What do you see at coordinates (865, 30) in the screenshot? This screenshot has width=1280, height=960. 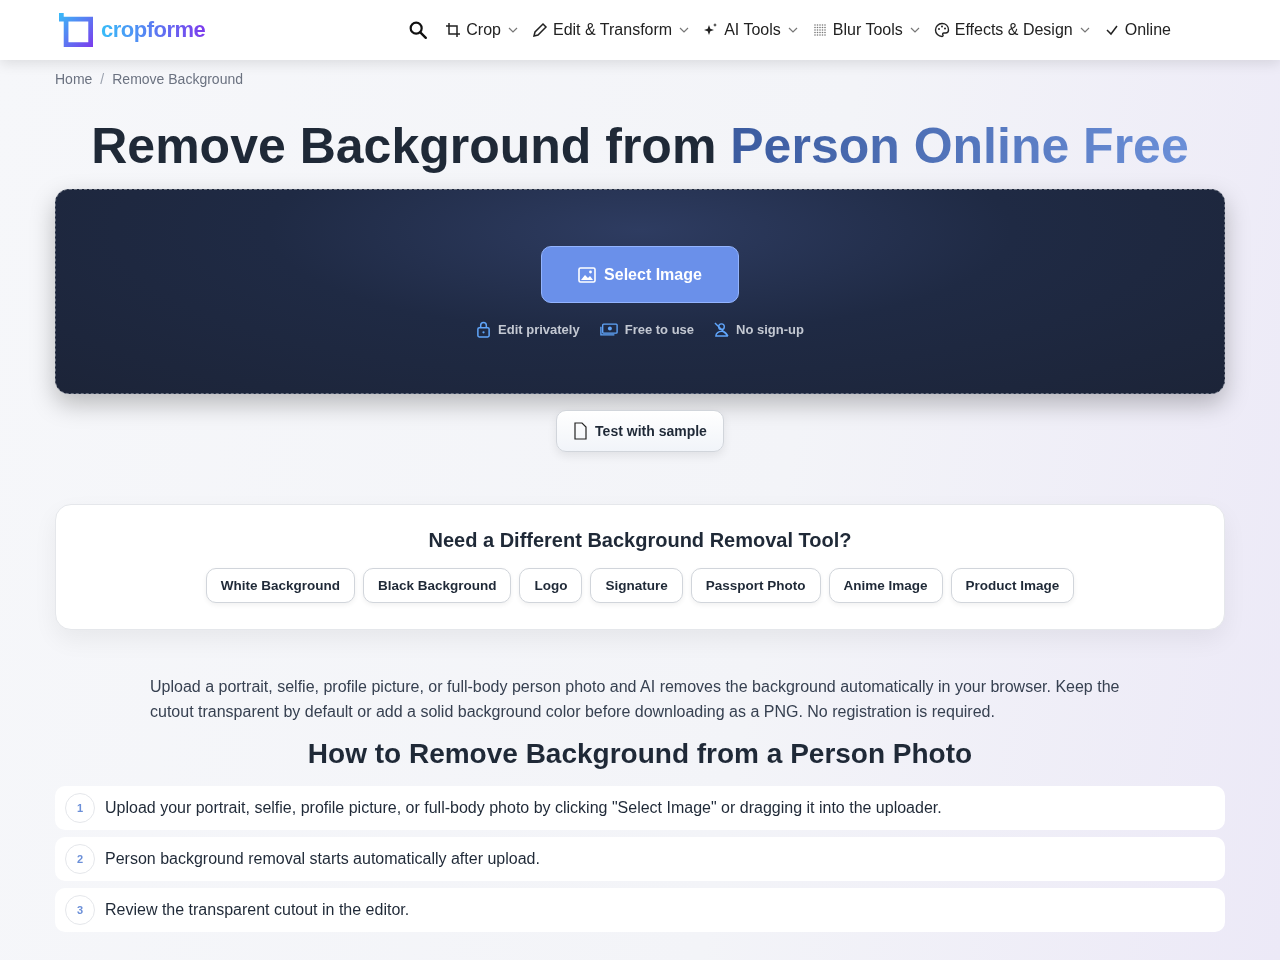 I see `nav-menu-item: Blur Tools` at bounding box center [865, 30].